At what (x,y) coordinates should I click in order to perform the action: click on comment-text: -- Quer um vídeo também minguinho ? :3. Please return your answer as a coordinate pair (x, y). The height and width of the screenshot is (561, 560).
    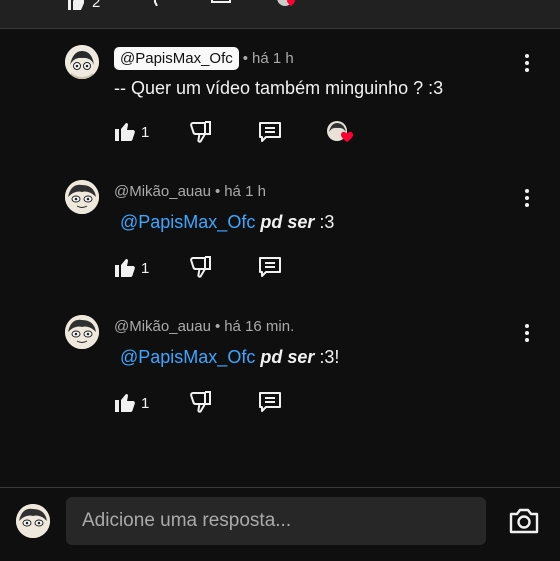
    Looking at the image, I should click on (279, 88).